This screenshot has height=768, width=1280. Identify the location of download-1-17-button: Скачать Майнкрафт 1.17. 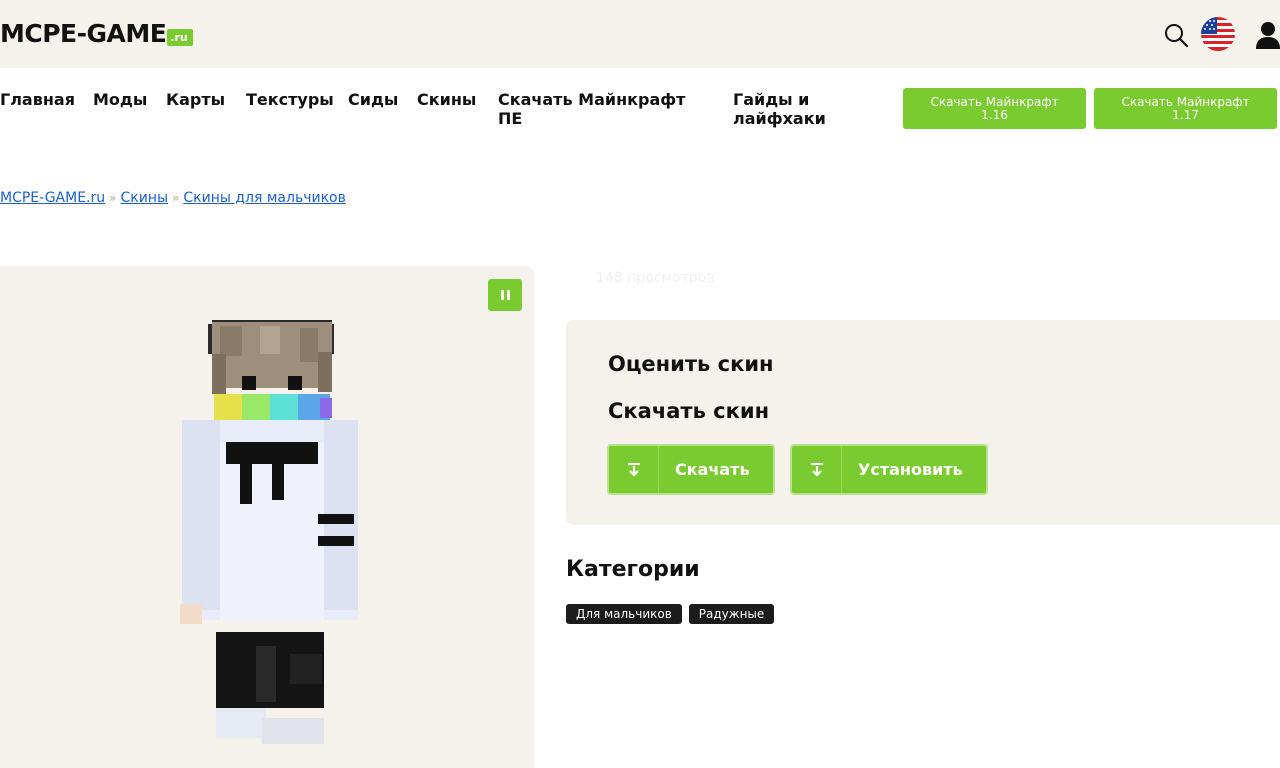
(1185, 108).